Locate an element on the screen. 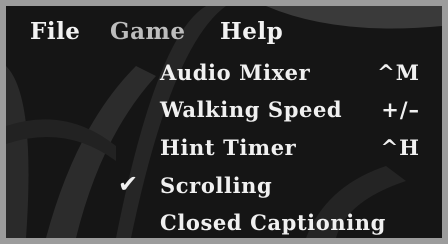 This screenshot has width=448, height=244. menu-item-closed-captioning: Closed Captioning is located at coordinates (224, 222).